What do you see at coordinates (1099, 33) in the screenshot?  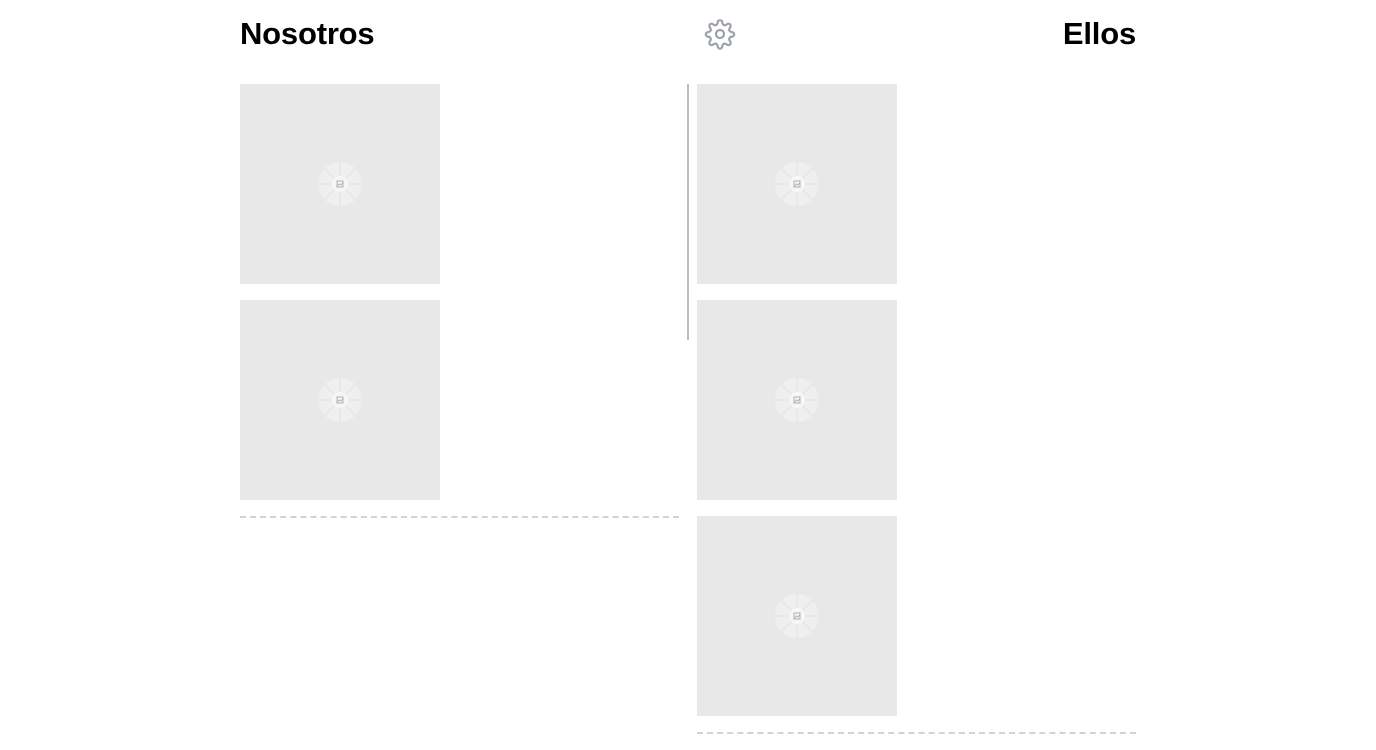 I see `team-title-right: Ellos` at bounding box center [1099, 33].